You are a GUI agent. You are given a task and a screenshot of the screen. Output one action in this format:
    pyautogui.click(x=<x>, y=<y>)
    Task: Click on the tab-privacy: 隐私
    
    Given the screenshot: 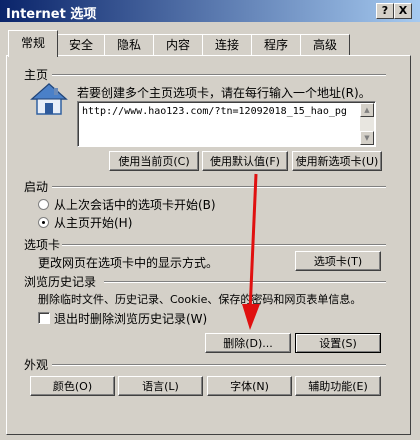 What is the action you would take?
    pyautogui.click(x=129, y=44)
    